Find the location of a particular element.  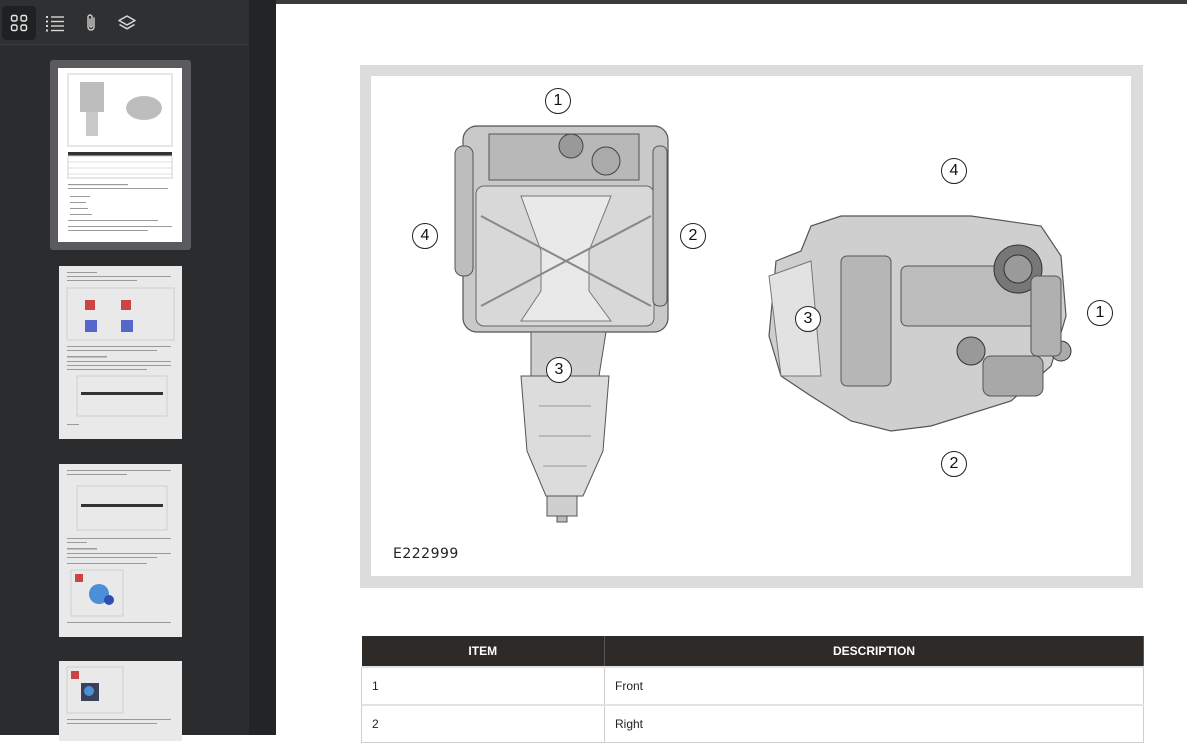

sidebar-toolbar is located at coordinates (124, 22).